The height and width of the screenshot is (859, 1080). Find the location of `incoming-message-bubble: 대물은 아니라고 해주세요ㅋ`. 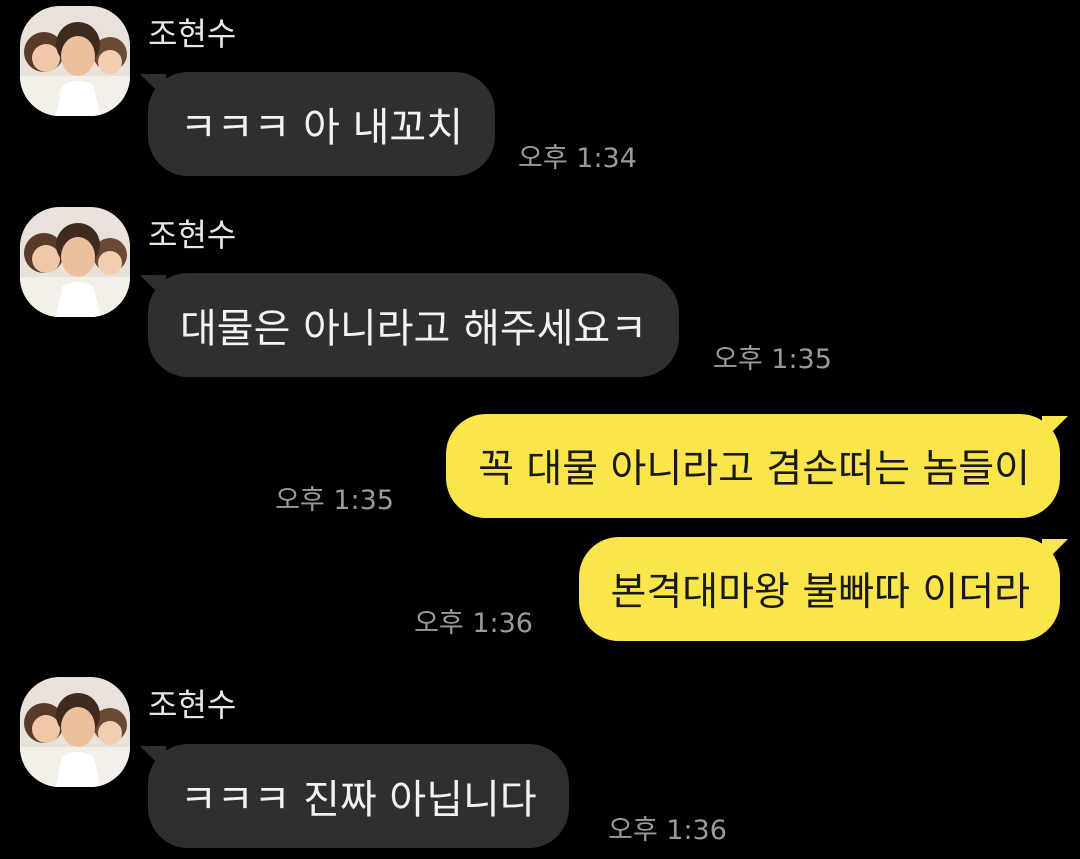

incoming-message-bubble: 대물은 아니라고 해주세요ㅋ is located at coordinates (414, 325).